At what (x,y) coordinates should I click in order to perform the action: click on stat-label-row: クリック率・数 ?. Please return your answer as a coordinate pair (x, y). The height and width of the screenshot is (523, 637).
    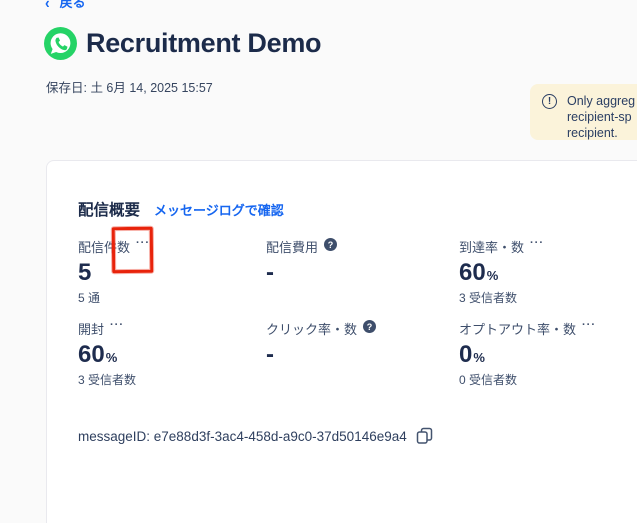
    Looking at the image, I should click on (356, 328).